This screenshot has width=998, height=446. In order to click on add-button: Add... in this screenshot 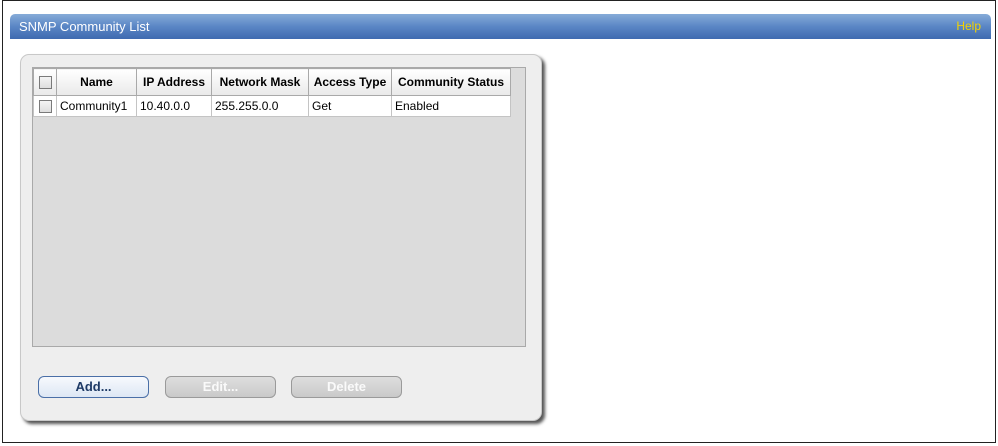, I will do `click(93, 387)`.